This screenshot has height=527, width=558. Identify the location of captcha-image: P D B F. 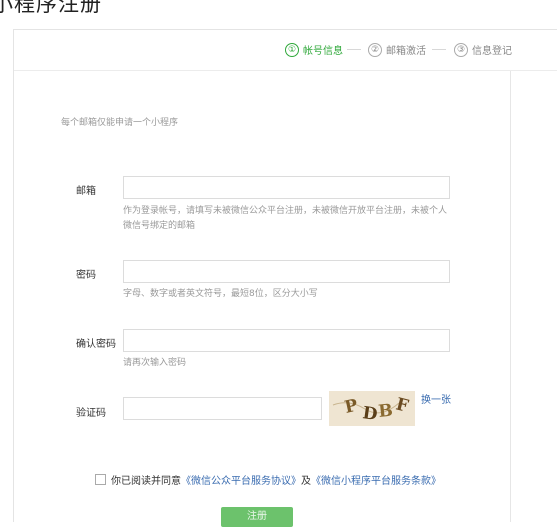
(372, 408).